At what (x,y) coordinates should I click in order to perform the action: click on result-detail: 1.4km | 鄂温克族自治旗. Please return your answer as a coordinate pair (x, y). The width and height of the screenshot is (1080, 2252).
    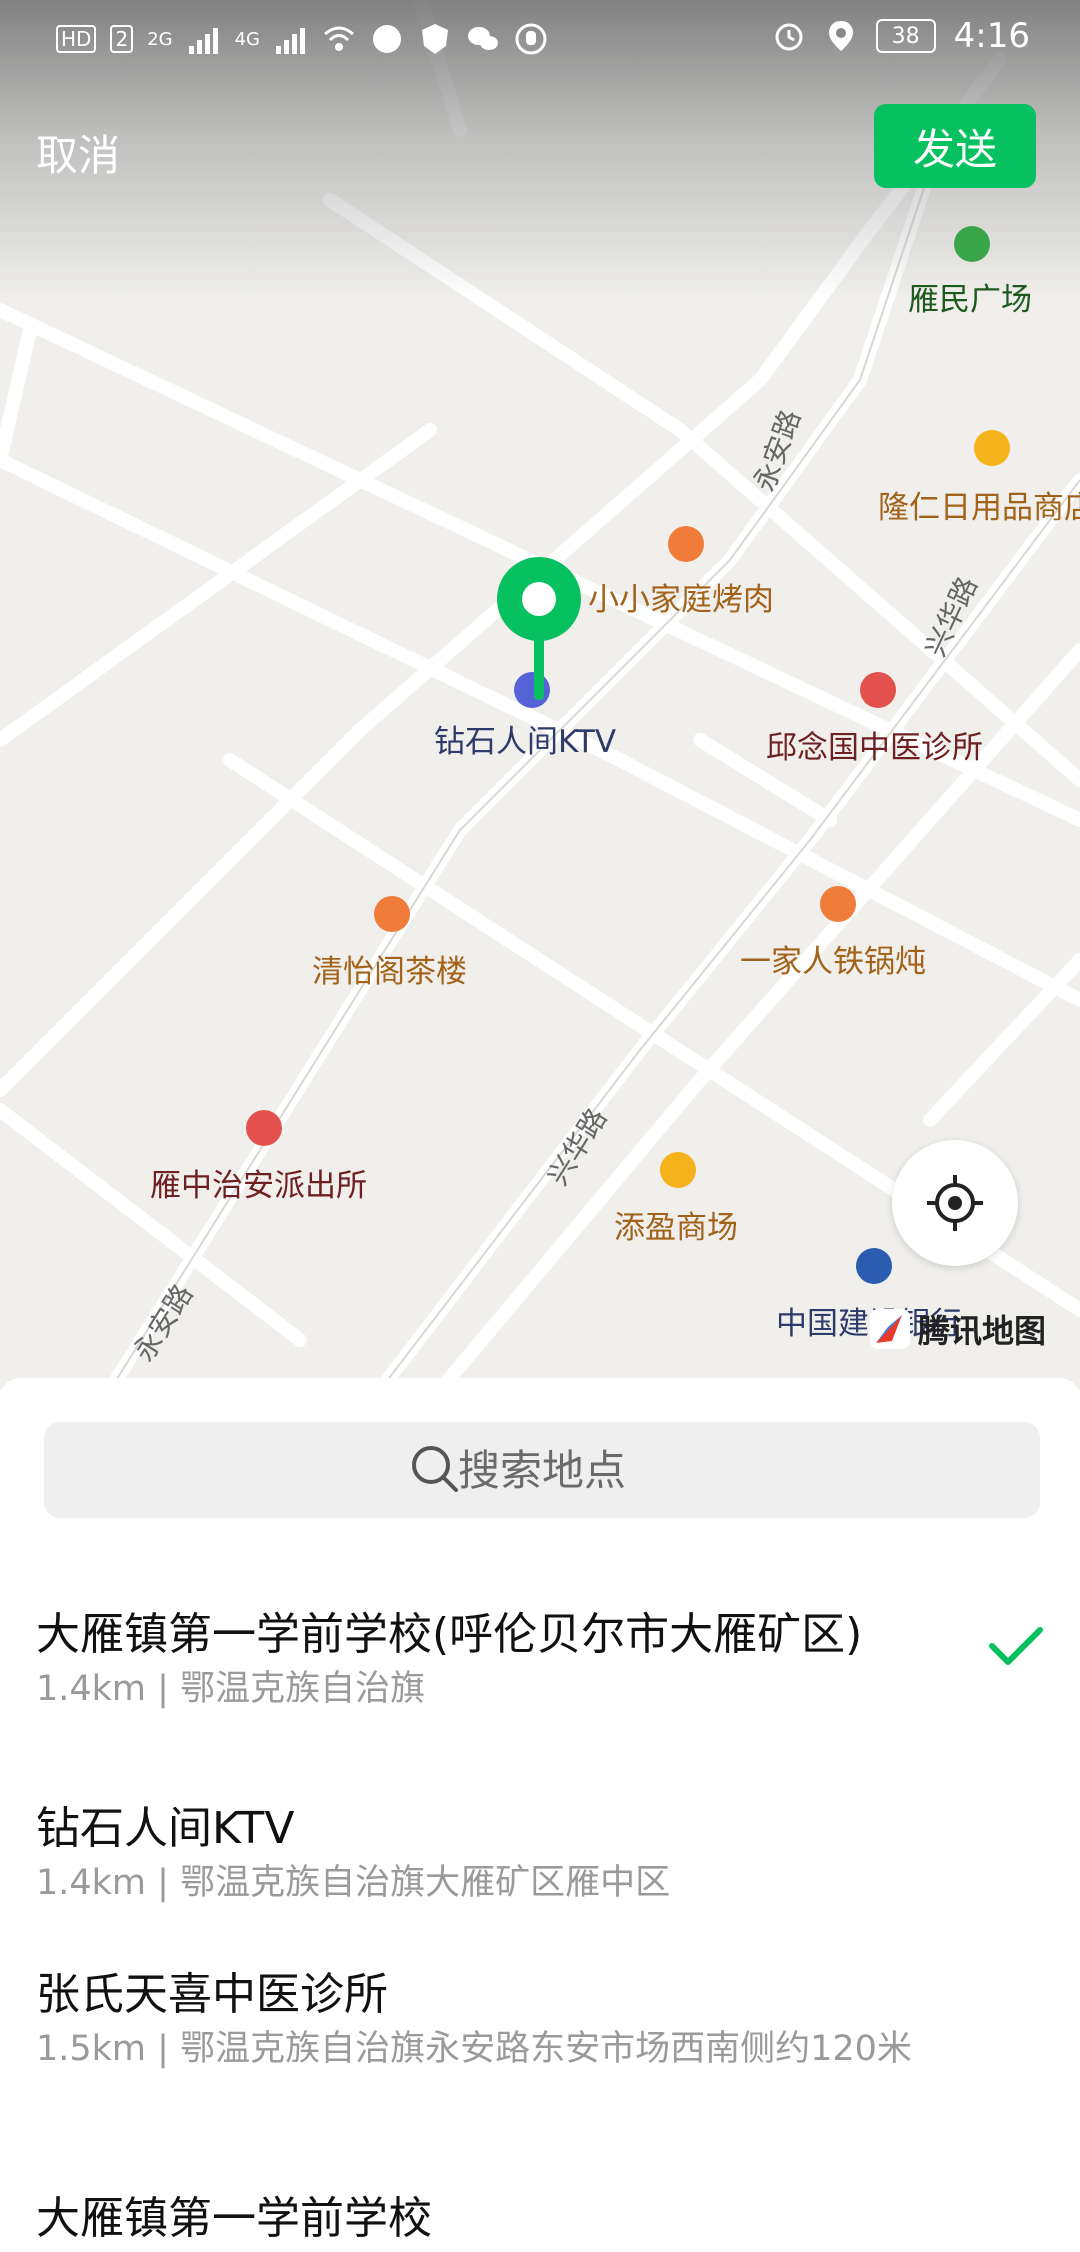
    Looking at the image, I should click on (231, 1689).